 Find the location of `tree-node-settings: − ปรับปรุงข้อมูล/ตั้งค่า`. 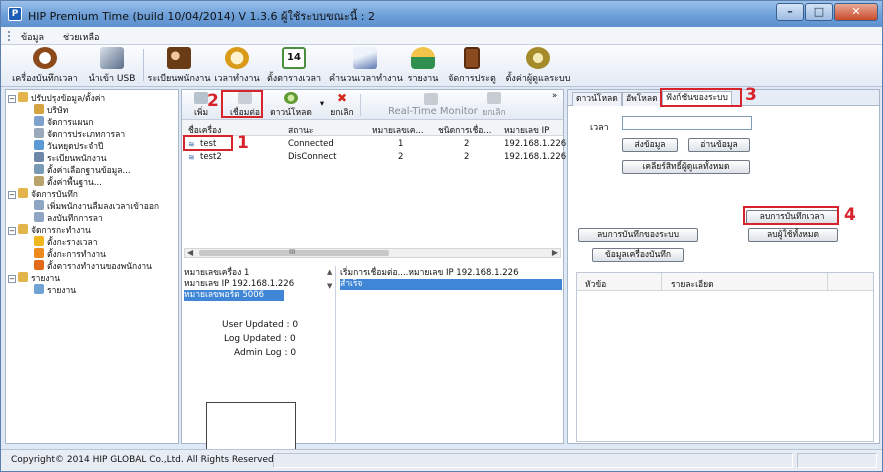

tree-node-settings: − ปรับปรุงข้อมูล/ตั้งค่า is located at coordinates (56, 98).